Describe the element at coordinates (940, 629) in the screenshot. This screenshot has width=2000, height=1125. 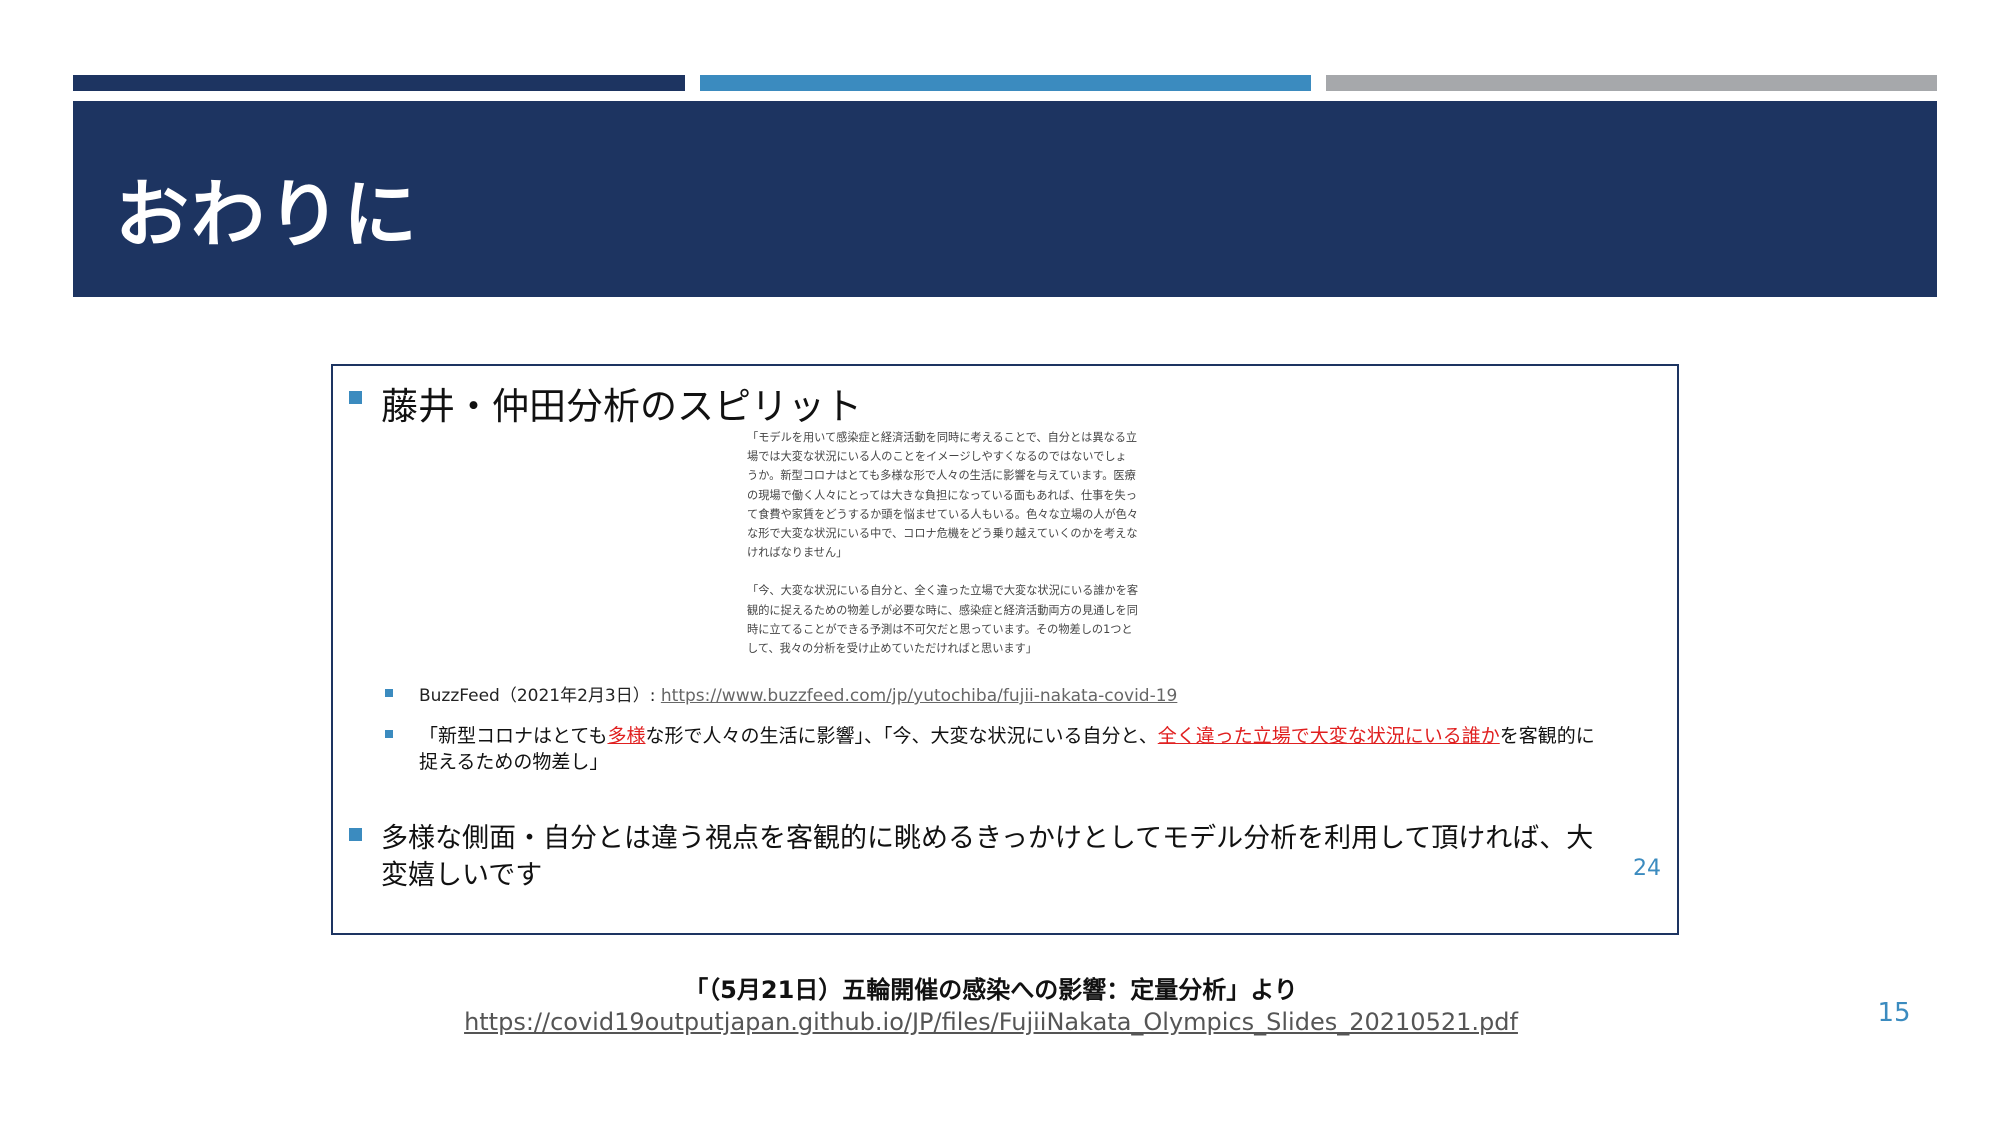
I see `quote-line: 時に立てることができる予測は不可欠だと思っています。その物差しの1つと` at that location.